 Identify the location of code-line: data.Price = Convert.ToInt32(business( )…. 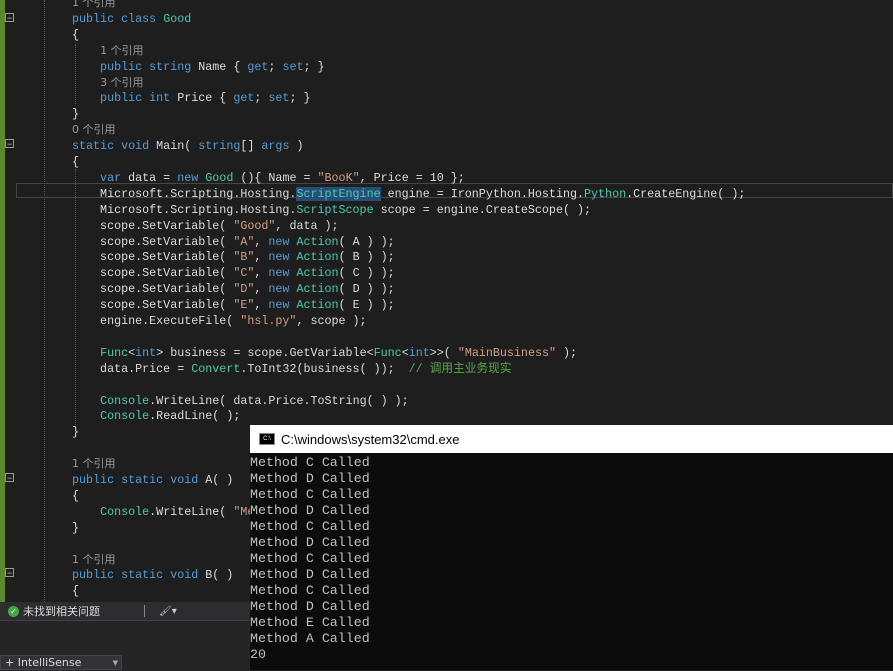
(291, 369).